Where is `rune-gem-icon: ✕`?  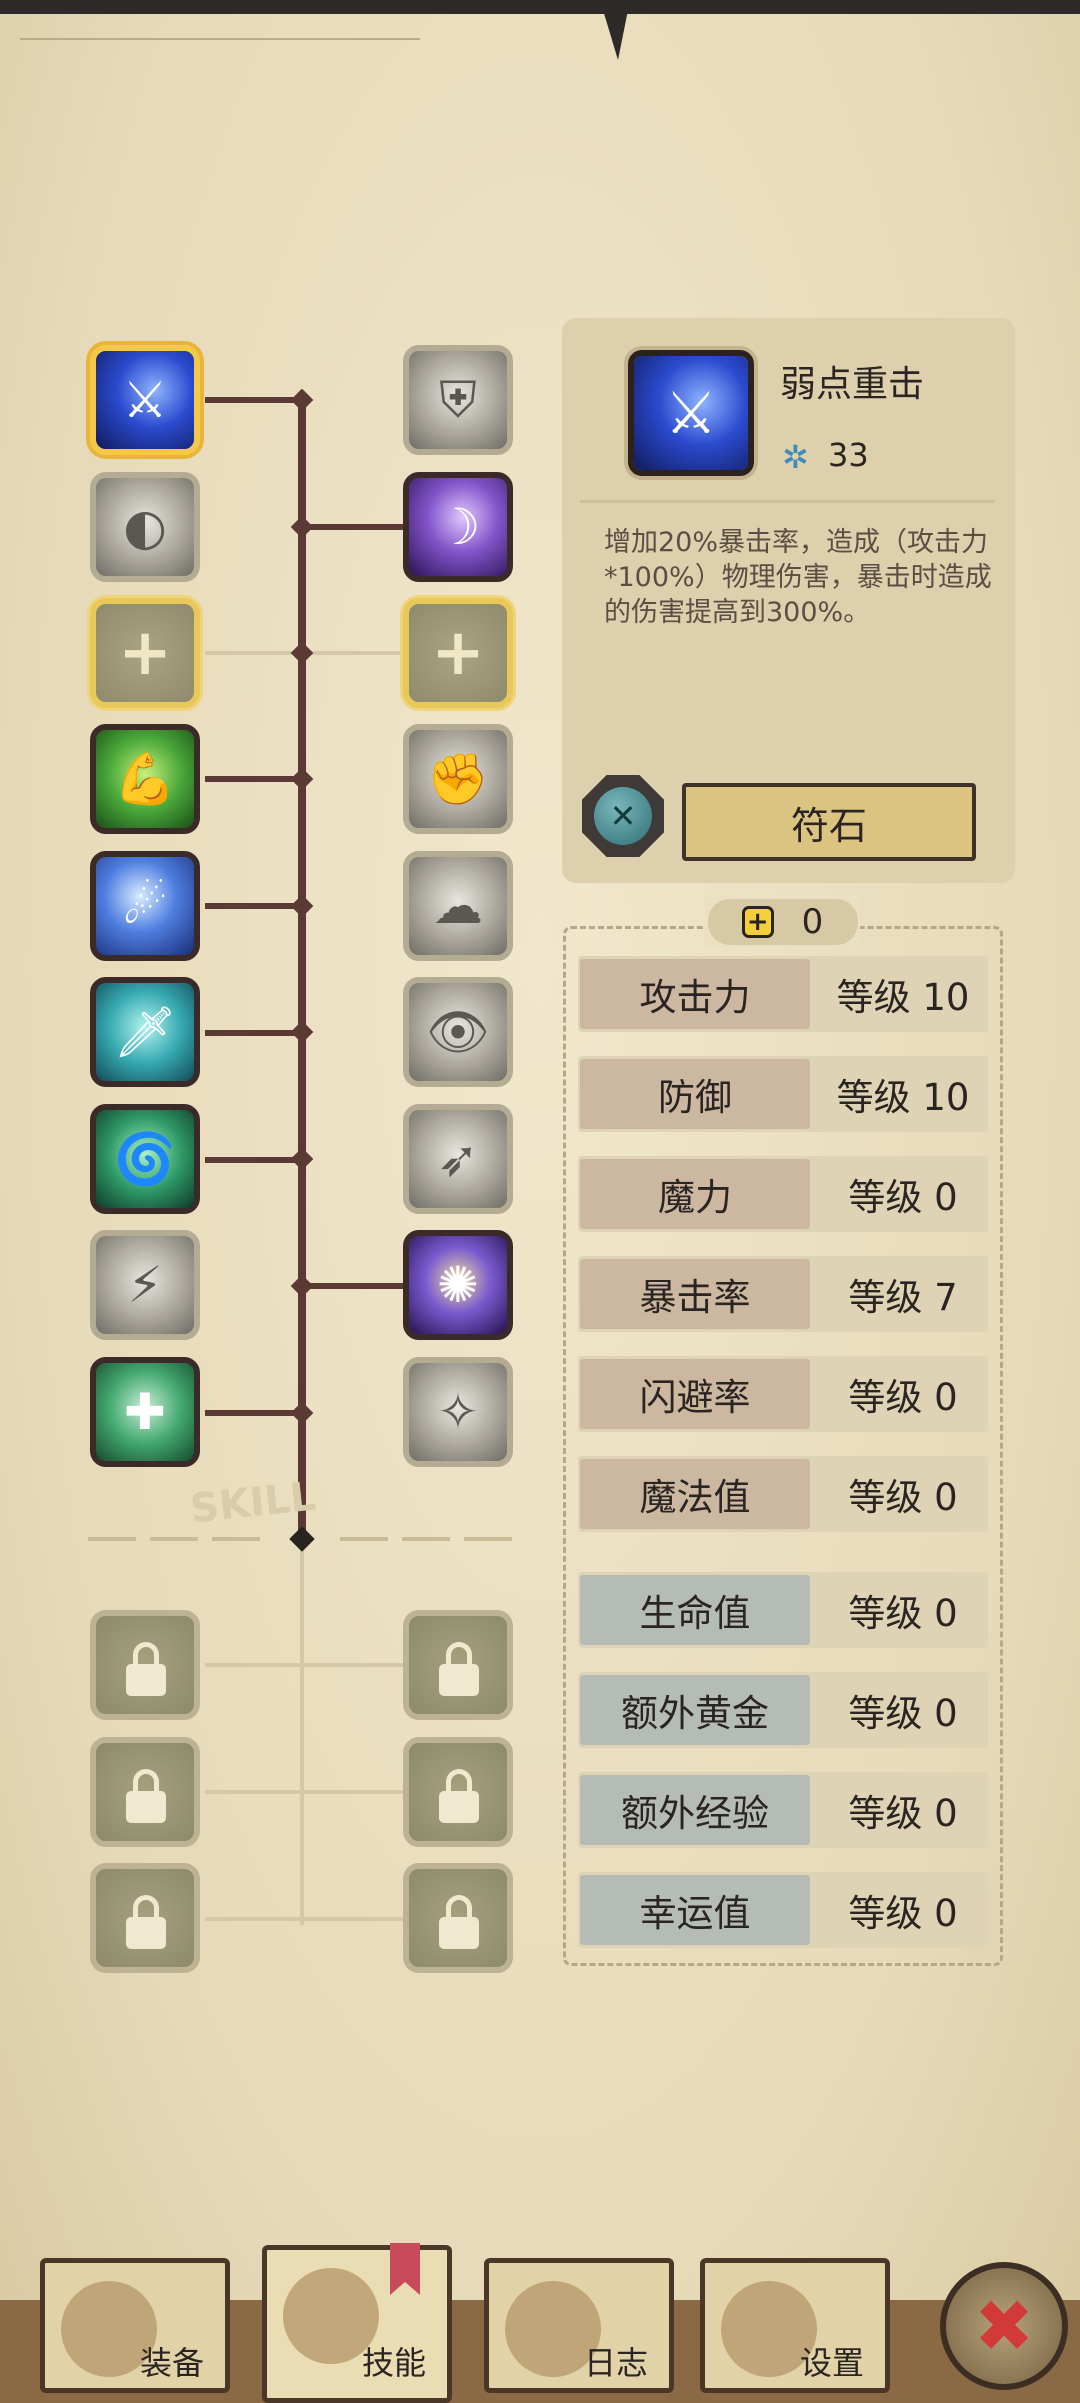 rune-gem-icon: ✕ is located at coordinates (623, 816).